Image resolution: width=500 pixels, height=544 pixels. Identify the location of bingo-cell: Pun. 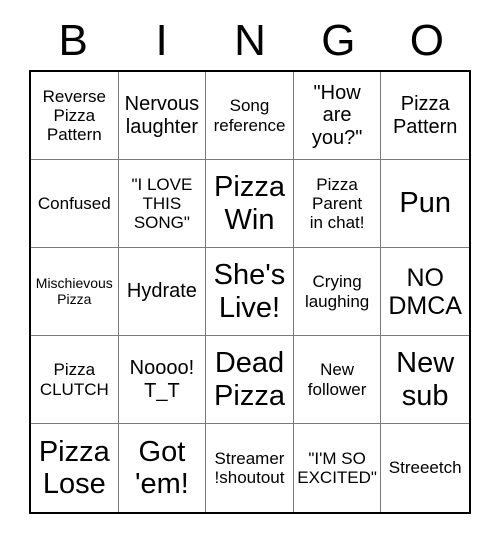
(425, 204).